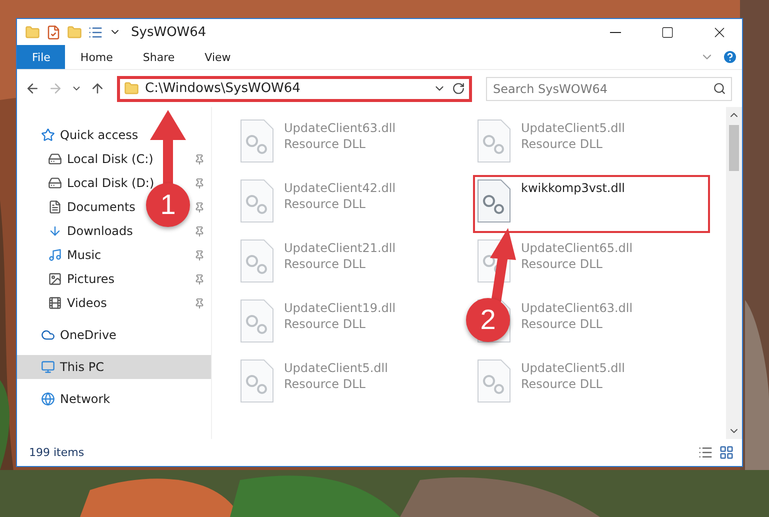 The width and height of the screenshot is (769, 517). What do you see at coordinates (218, 57) in the screenshot?
I see `ribbon-tab: View` at bounding box center [218, 57].